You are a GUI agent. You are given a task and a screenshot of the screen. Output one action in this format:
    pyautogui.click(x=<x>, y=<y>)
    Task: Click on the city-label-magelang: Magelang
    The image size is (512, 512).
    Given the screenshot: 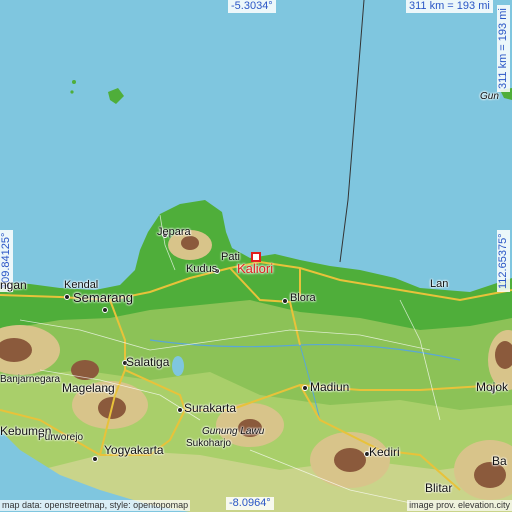 What is the action you would take?
    pyautogui.click(x=88, y=388)
    